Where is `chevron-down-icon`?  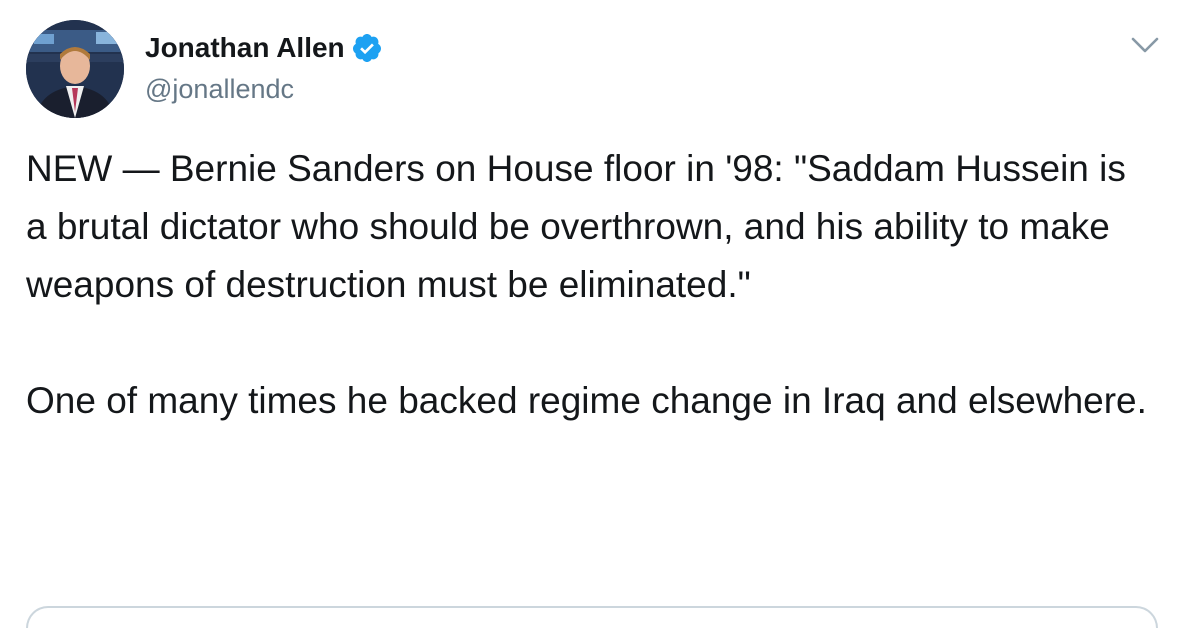 chevron-down-icon is located at coordinates (1145, 45).